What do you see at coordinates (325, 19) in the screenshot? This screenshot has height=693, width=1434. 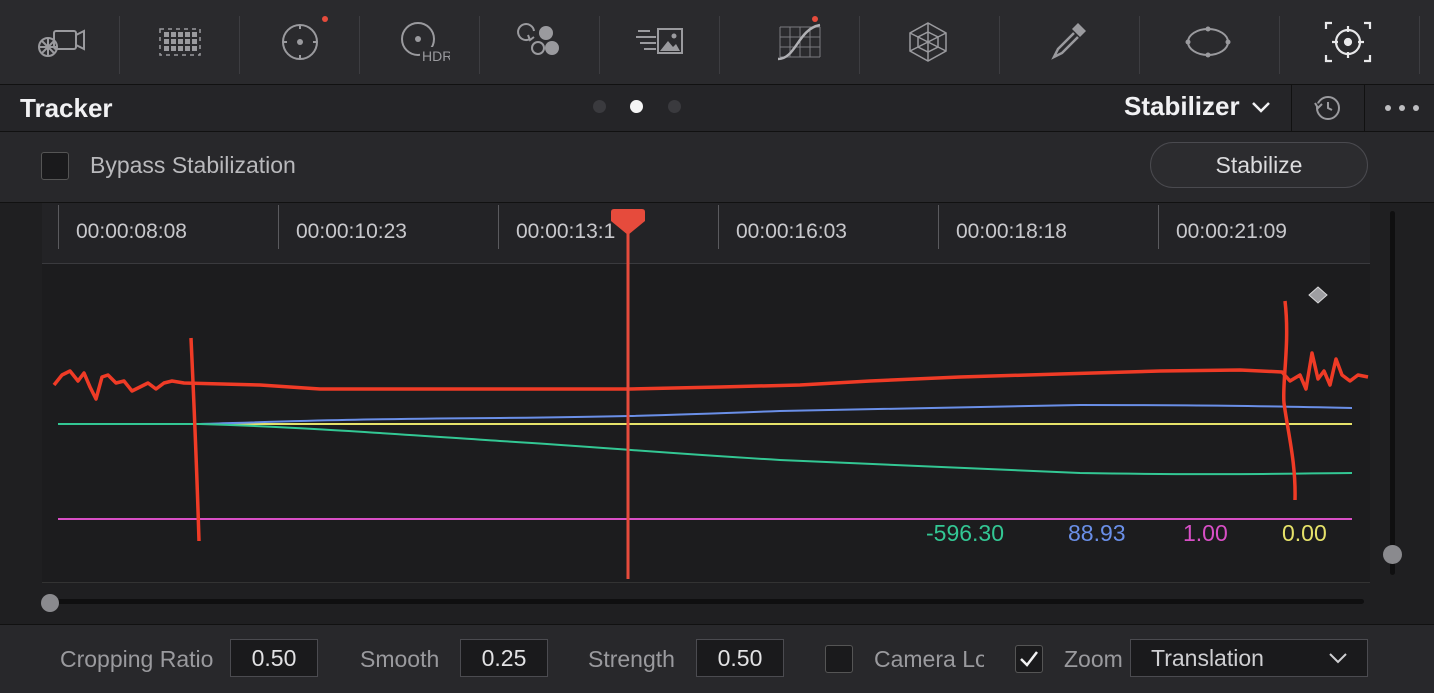 I see `color-wheels-badge` at bounding box center [325, 19].